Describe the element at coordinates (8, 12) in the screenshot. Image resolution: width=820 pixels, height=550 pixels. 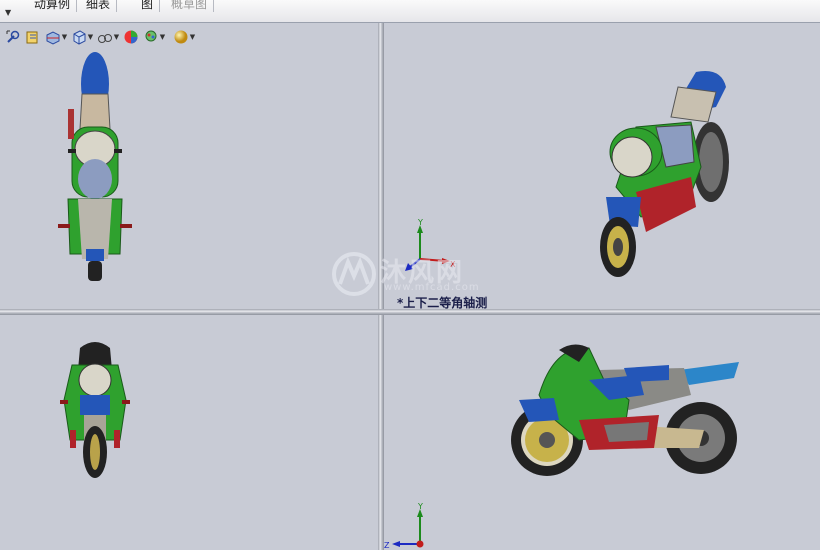
I see `flyout-arrow-icon: ▼` at that location.